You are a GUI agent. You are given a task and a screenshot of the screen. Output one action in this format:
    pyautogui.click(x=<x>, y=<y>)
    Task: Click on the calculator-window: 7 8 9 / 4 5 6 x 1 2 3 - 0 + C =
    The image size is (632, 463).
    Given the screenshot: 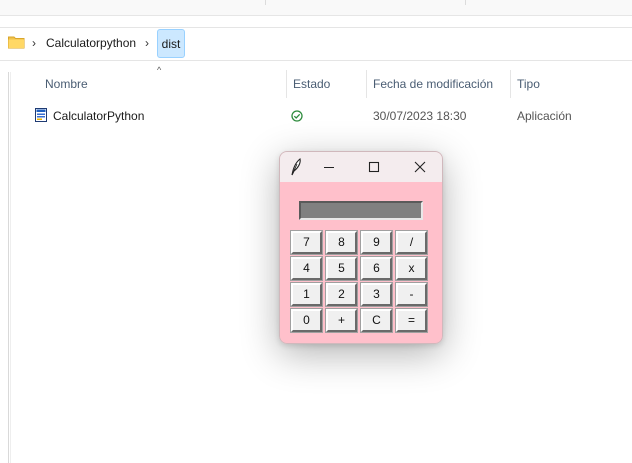 What is the action you would take?
    pyautogui.click(x=361, y=247)
    